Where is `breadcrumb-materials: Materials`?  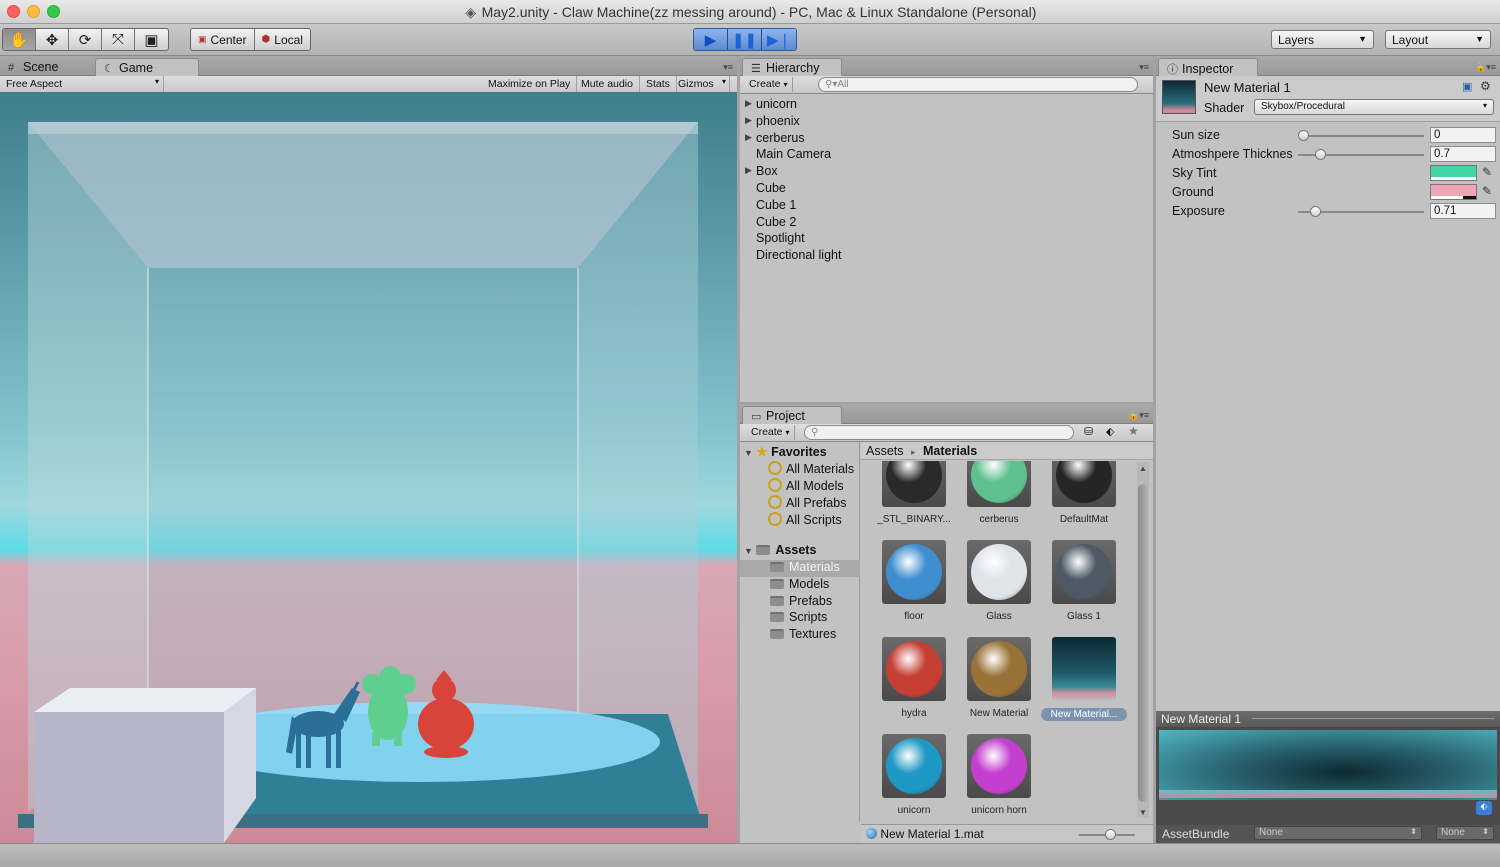 breadcrumb-materials: Materials is located at coordinates (950, 451).